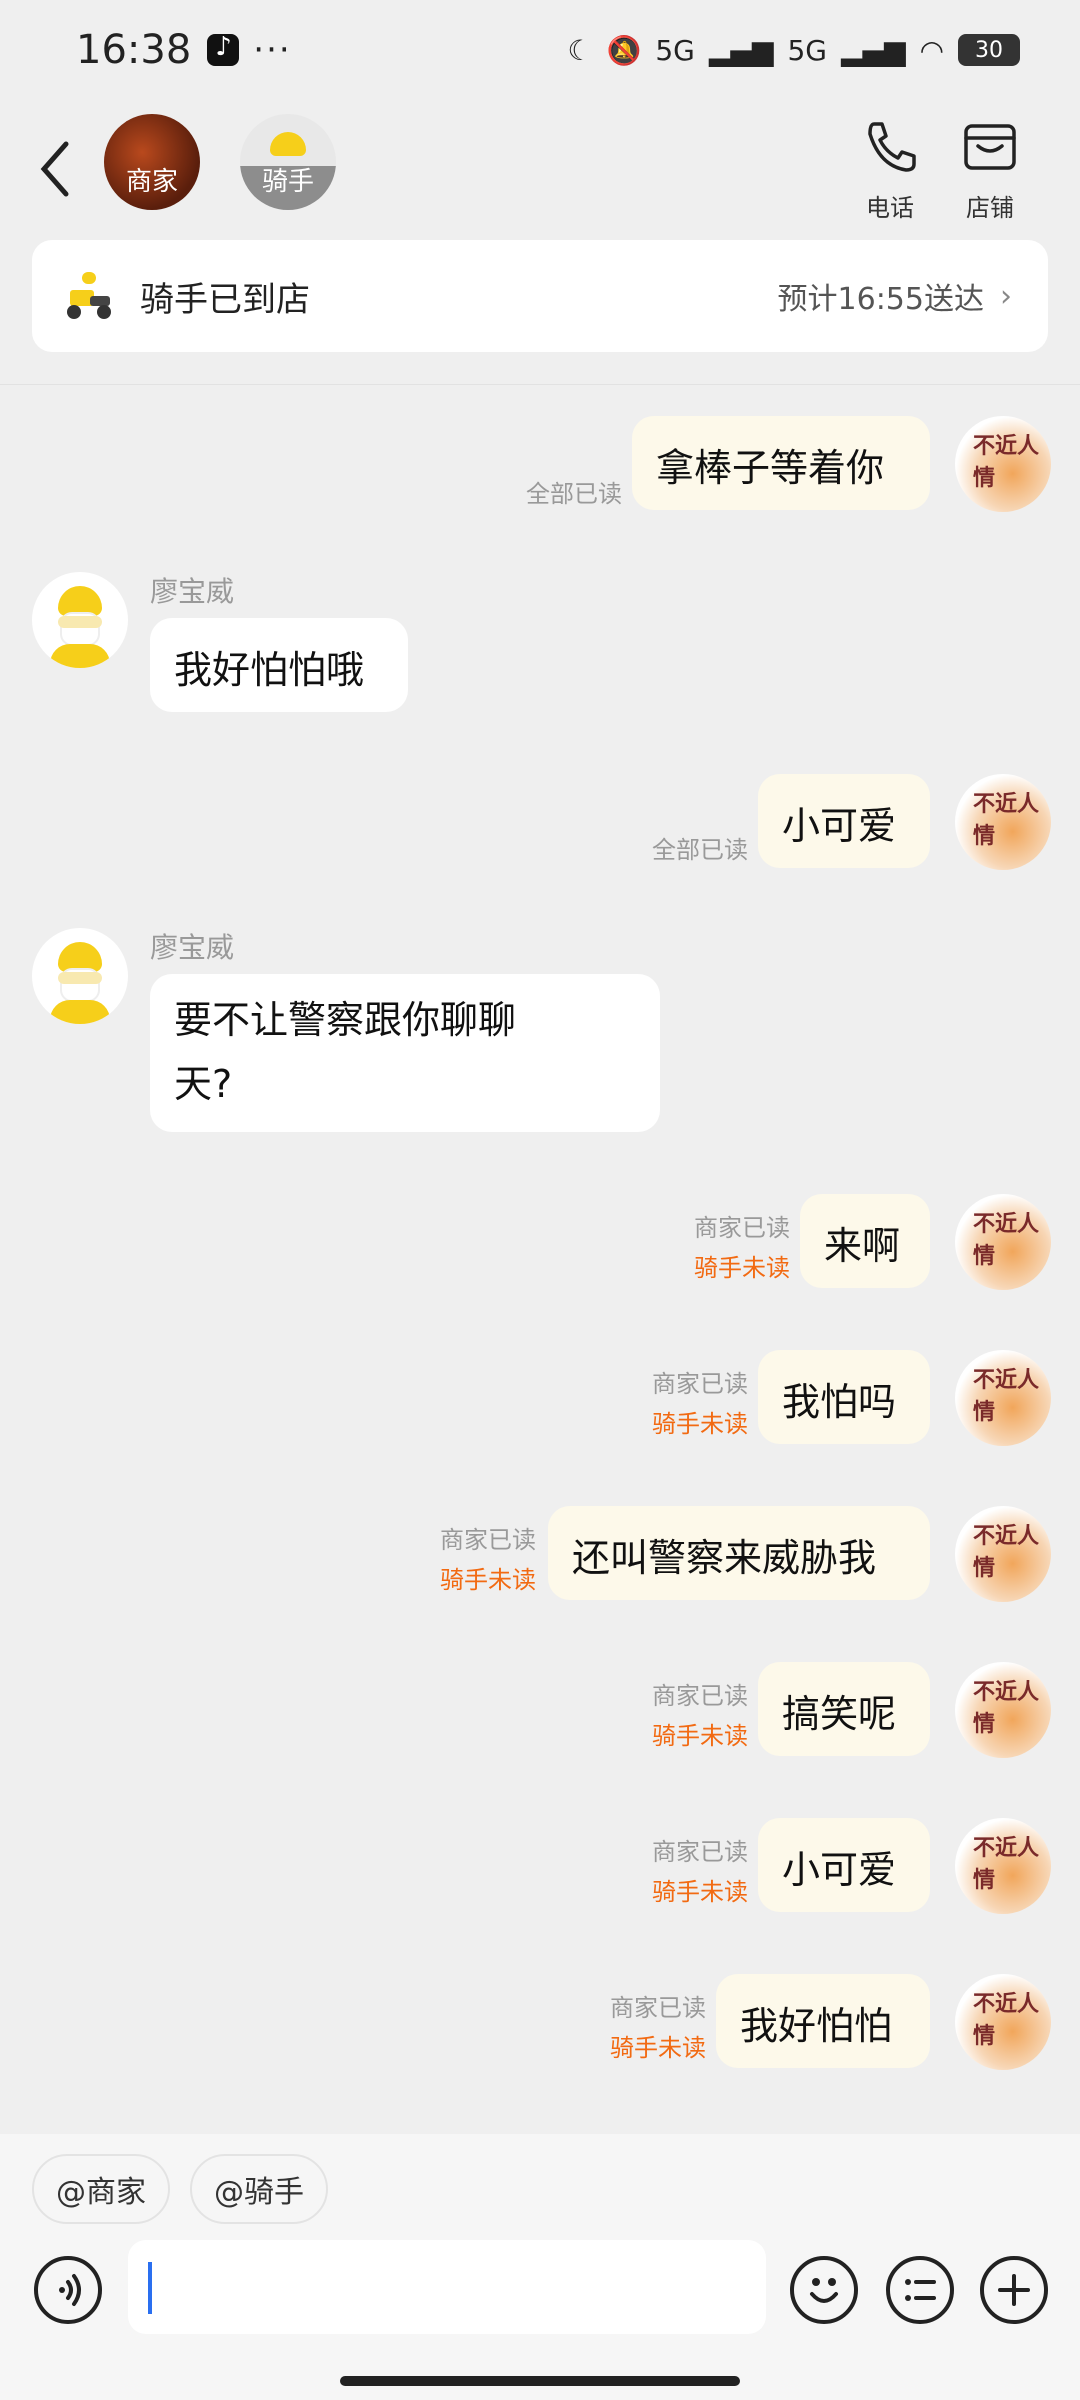 The image size is (1080, 2400). What do you see at coordinates (150, 2288) in the screenshot?
I see `text-caret` at bounding box center [150, 2288].